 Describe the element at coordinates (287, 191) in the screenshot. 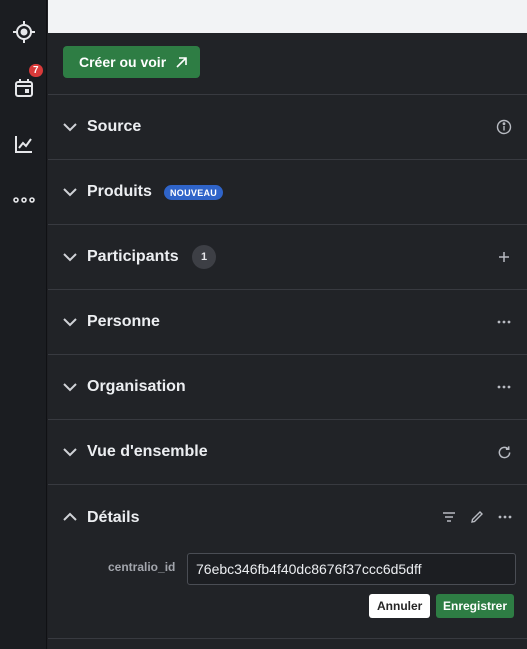

I see `section-produits: Produits NOUVEAU` at that location.